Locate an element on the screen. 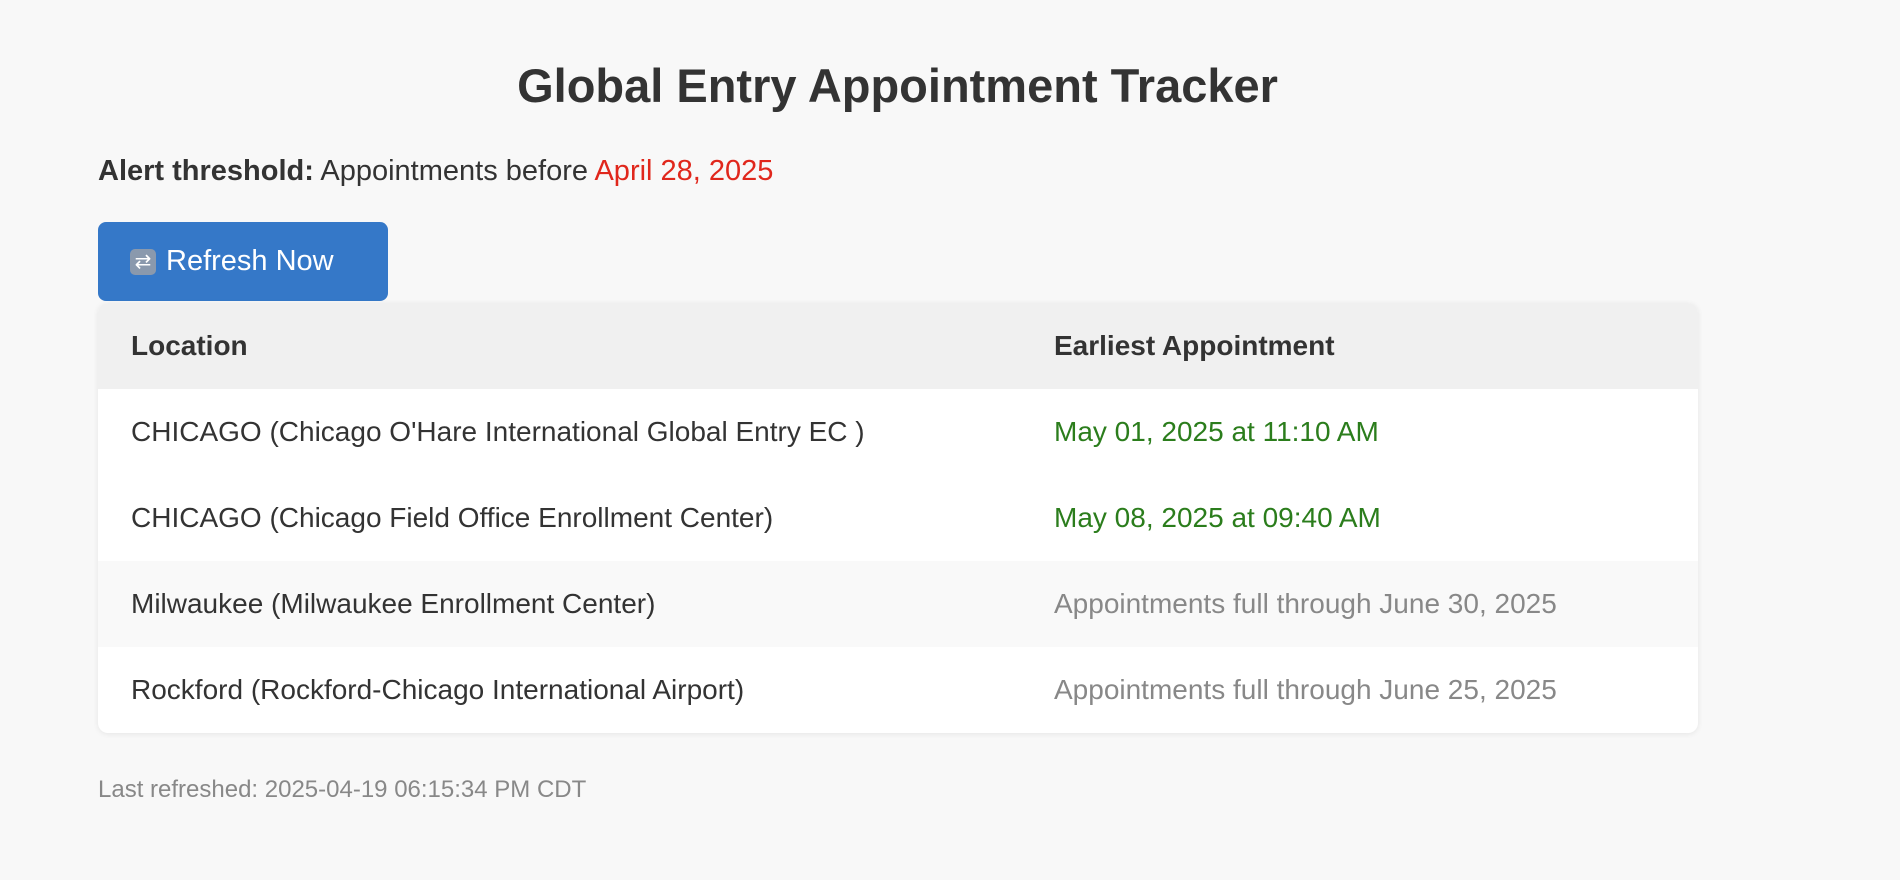  table-header: Location Earliest Appointment is located at coordinates (898, 346).